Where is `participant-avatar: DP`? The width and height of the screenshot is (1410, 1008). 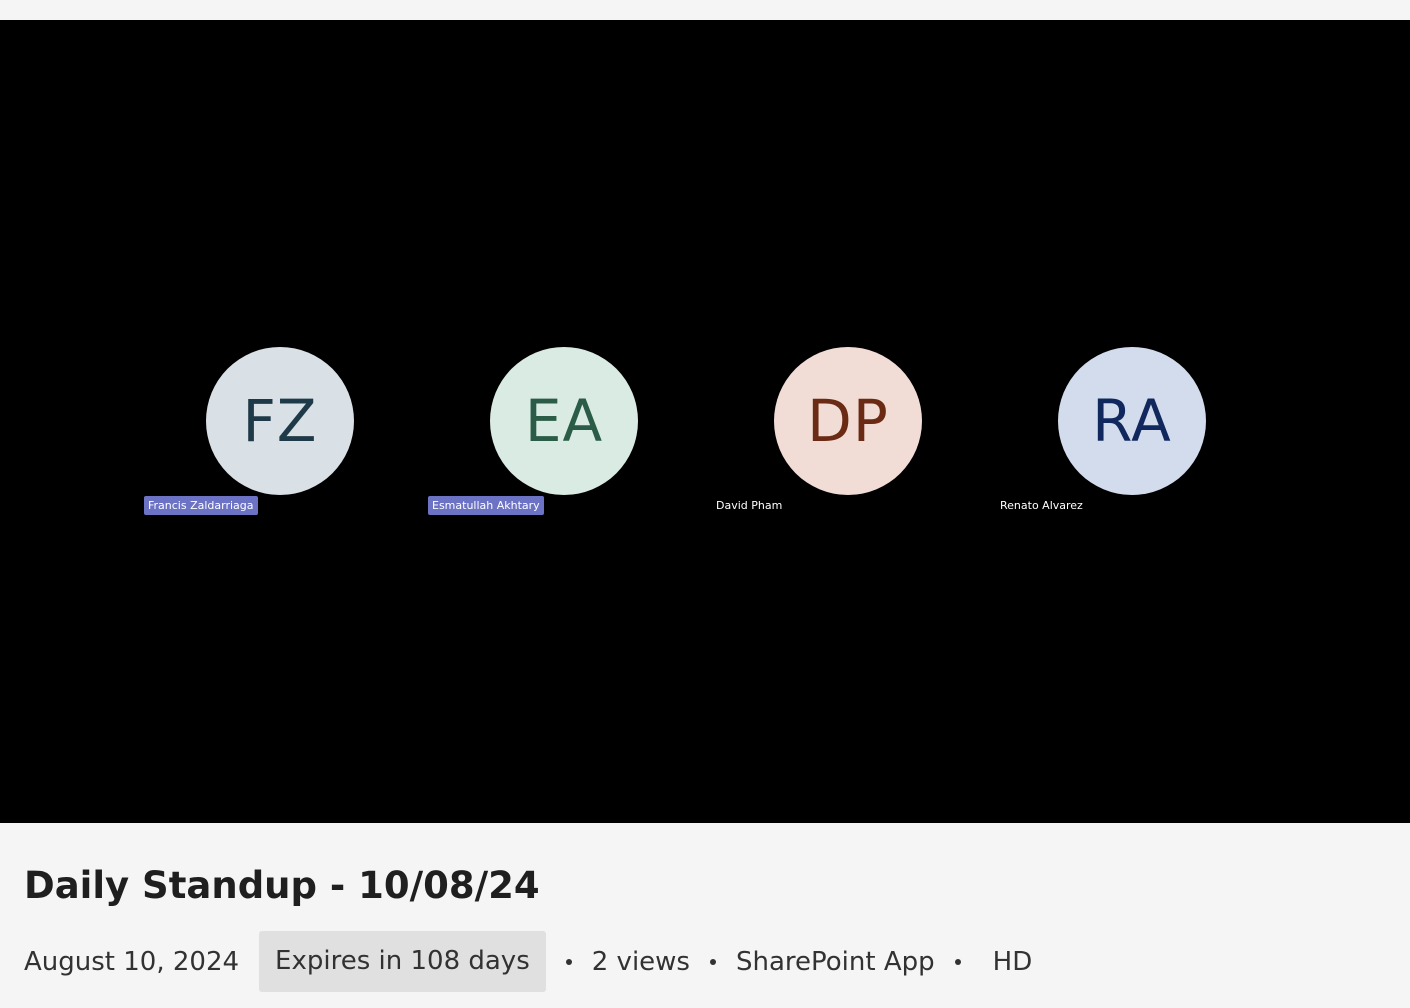 participant-avatar: DP is located at coordinates (848, 421).